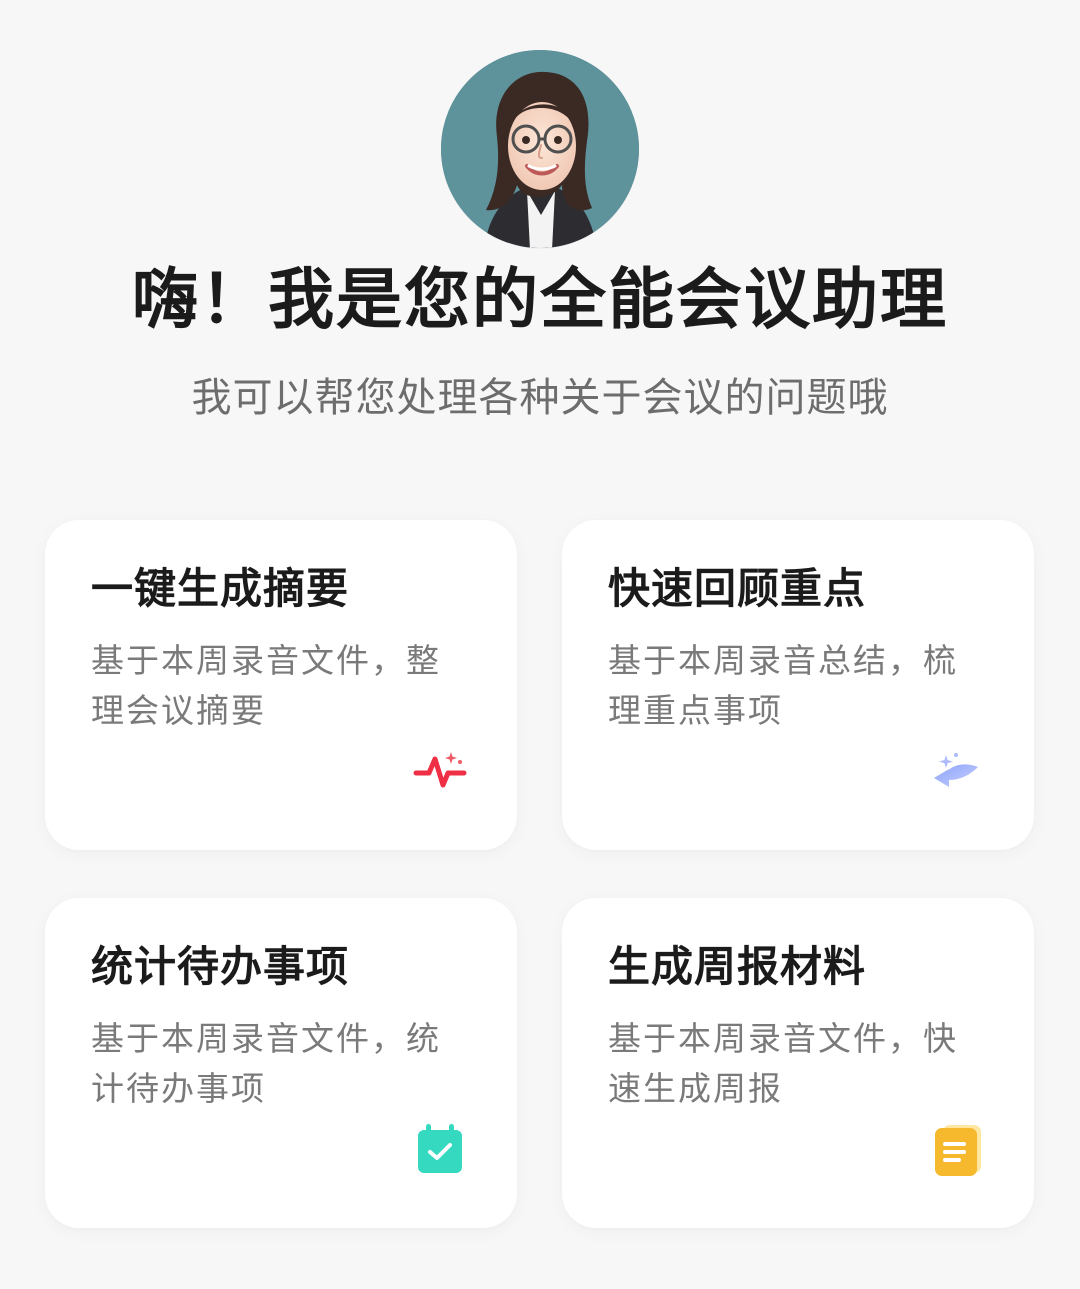 The width and height of the screenshot is (1080, 1289). Describe the element at coordinates (783, 685) in the screenshot. I see `card-description: 基于本周录音总结，梳理重点事项` at that location.